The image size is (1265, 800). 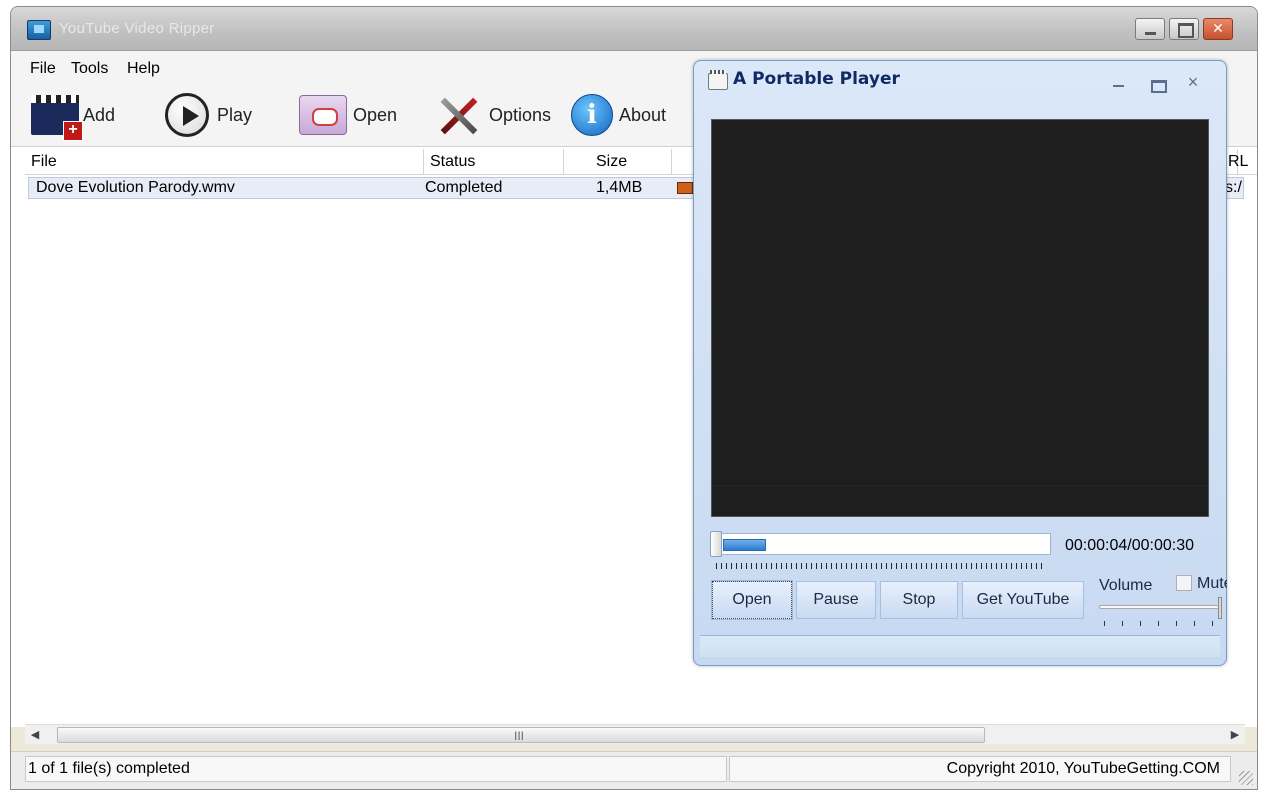 I want to click on seek-handle, so click(x=716, y=544).